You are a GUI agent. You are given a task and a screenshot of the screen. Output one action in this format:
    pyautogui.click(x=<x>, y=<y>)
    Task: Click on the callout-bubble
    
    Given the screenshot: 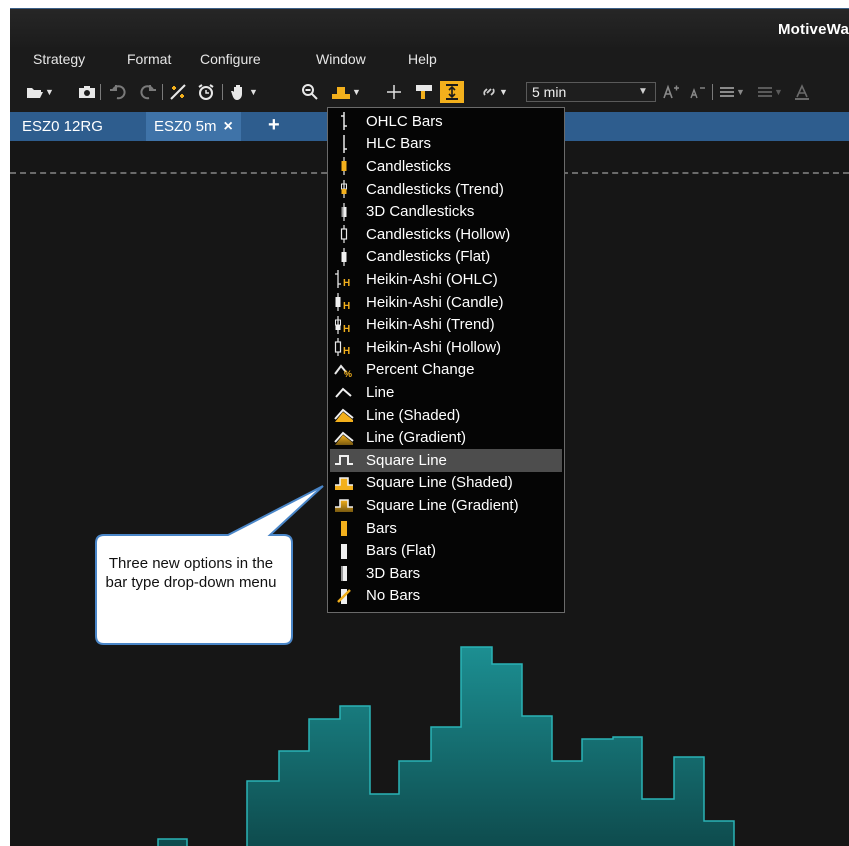 What is the action you would take?
    pyautogui.click(x=209, y=565)
    